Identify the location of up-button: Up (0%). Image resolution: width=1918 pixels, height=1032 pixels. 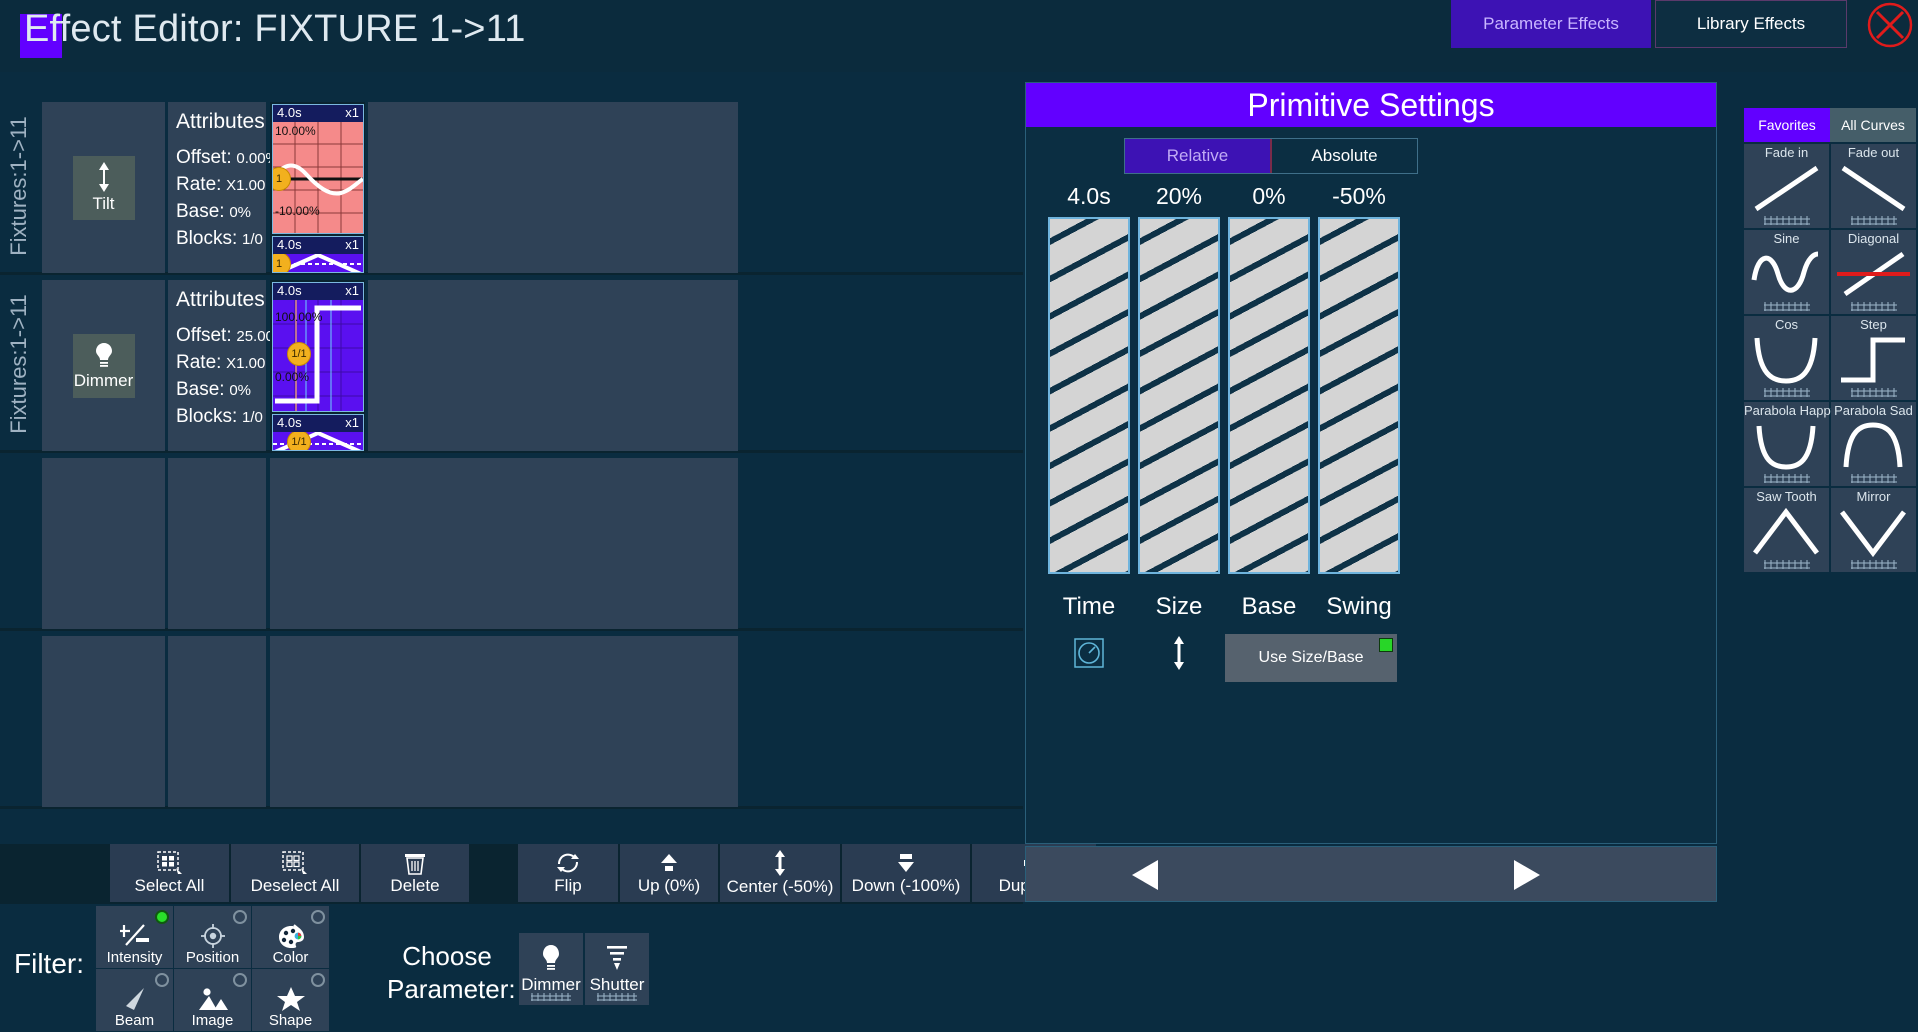
(669, 873).